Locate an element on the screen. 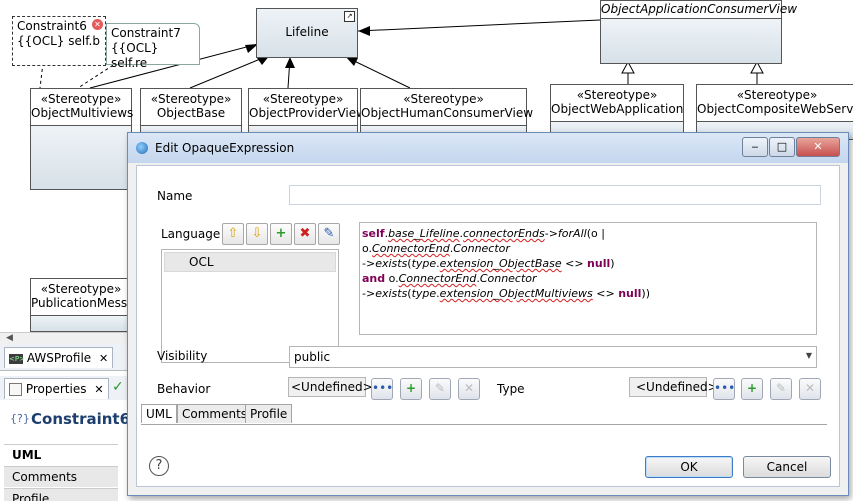 Image resolution: width=853 pixels, height=501 pixels. editor-tab-bar: <P> AWSProfile ✕ is located at coordinates (63, 357).